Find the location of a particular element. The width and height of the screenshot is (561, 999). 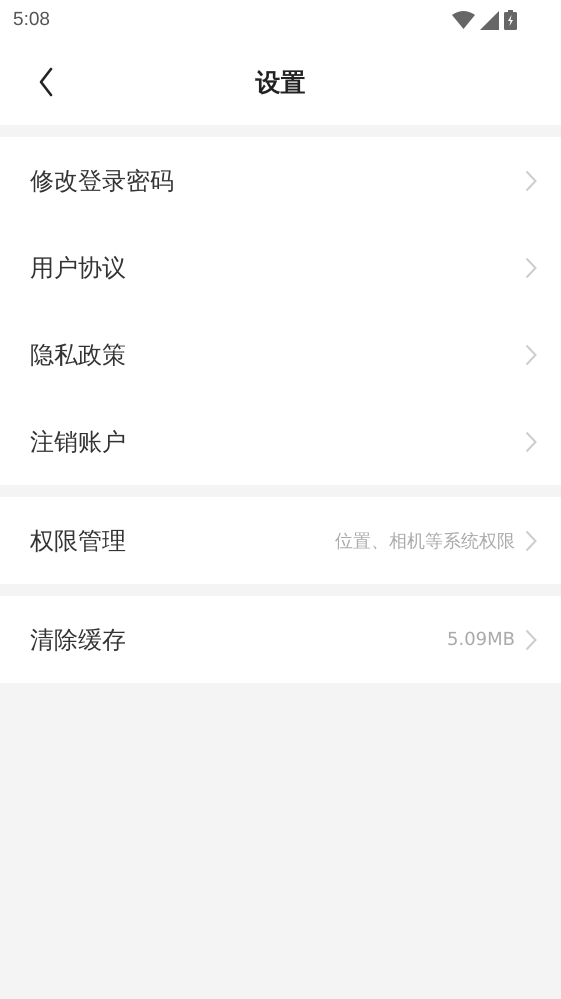

setting-value: 5.09MB is located at coordinates (481, 639).